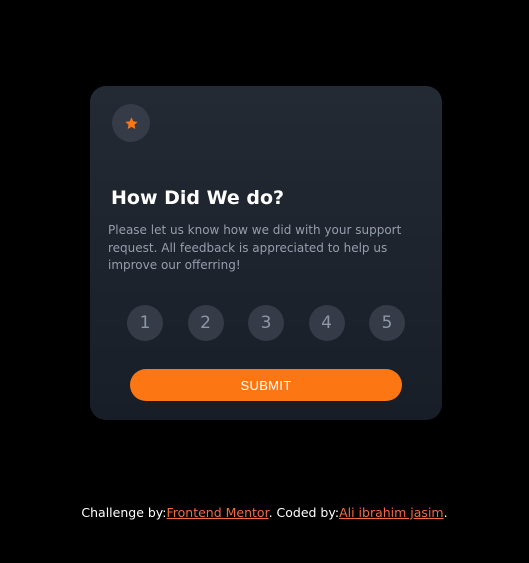 This screenshot has width=529, height=563. I want to click on attribution-coded-prefix: . Coded by:, so click(304, 512).